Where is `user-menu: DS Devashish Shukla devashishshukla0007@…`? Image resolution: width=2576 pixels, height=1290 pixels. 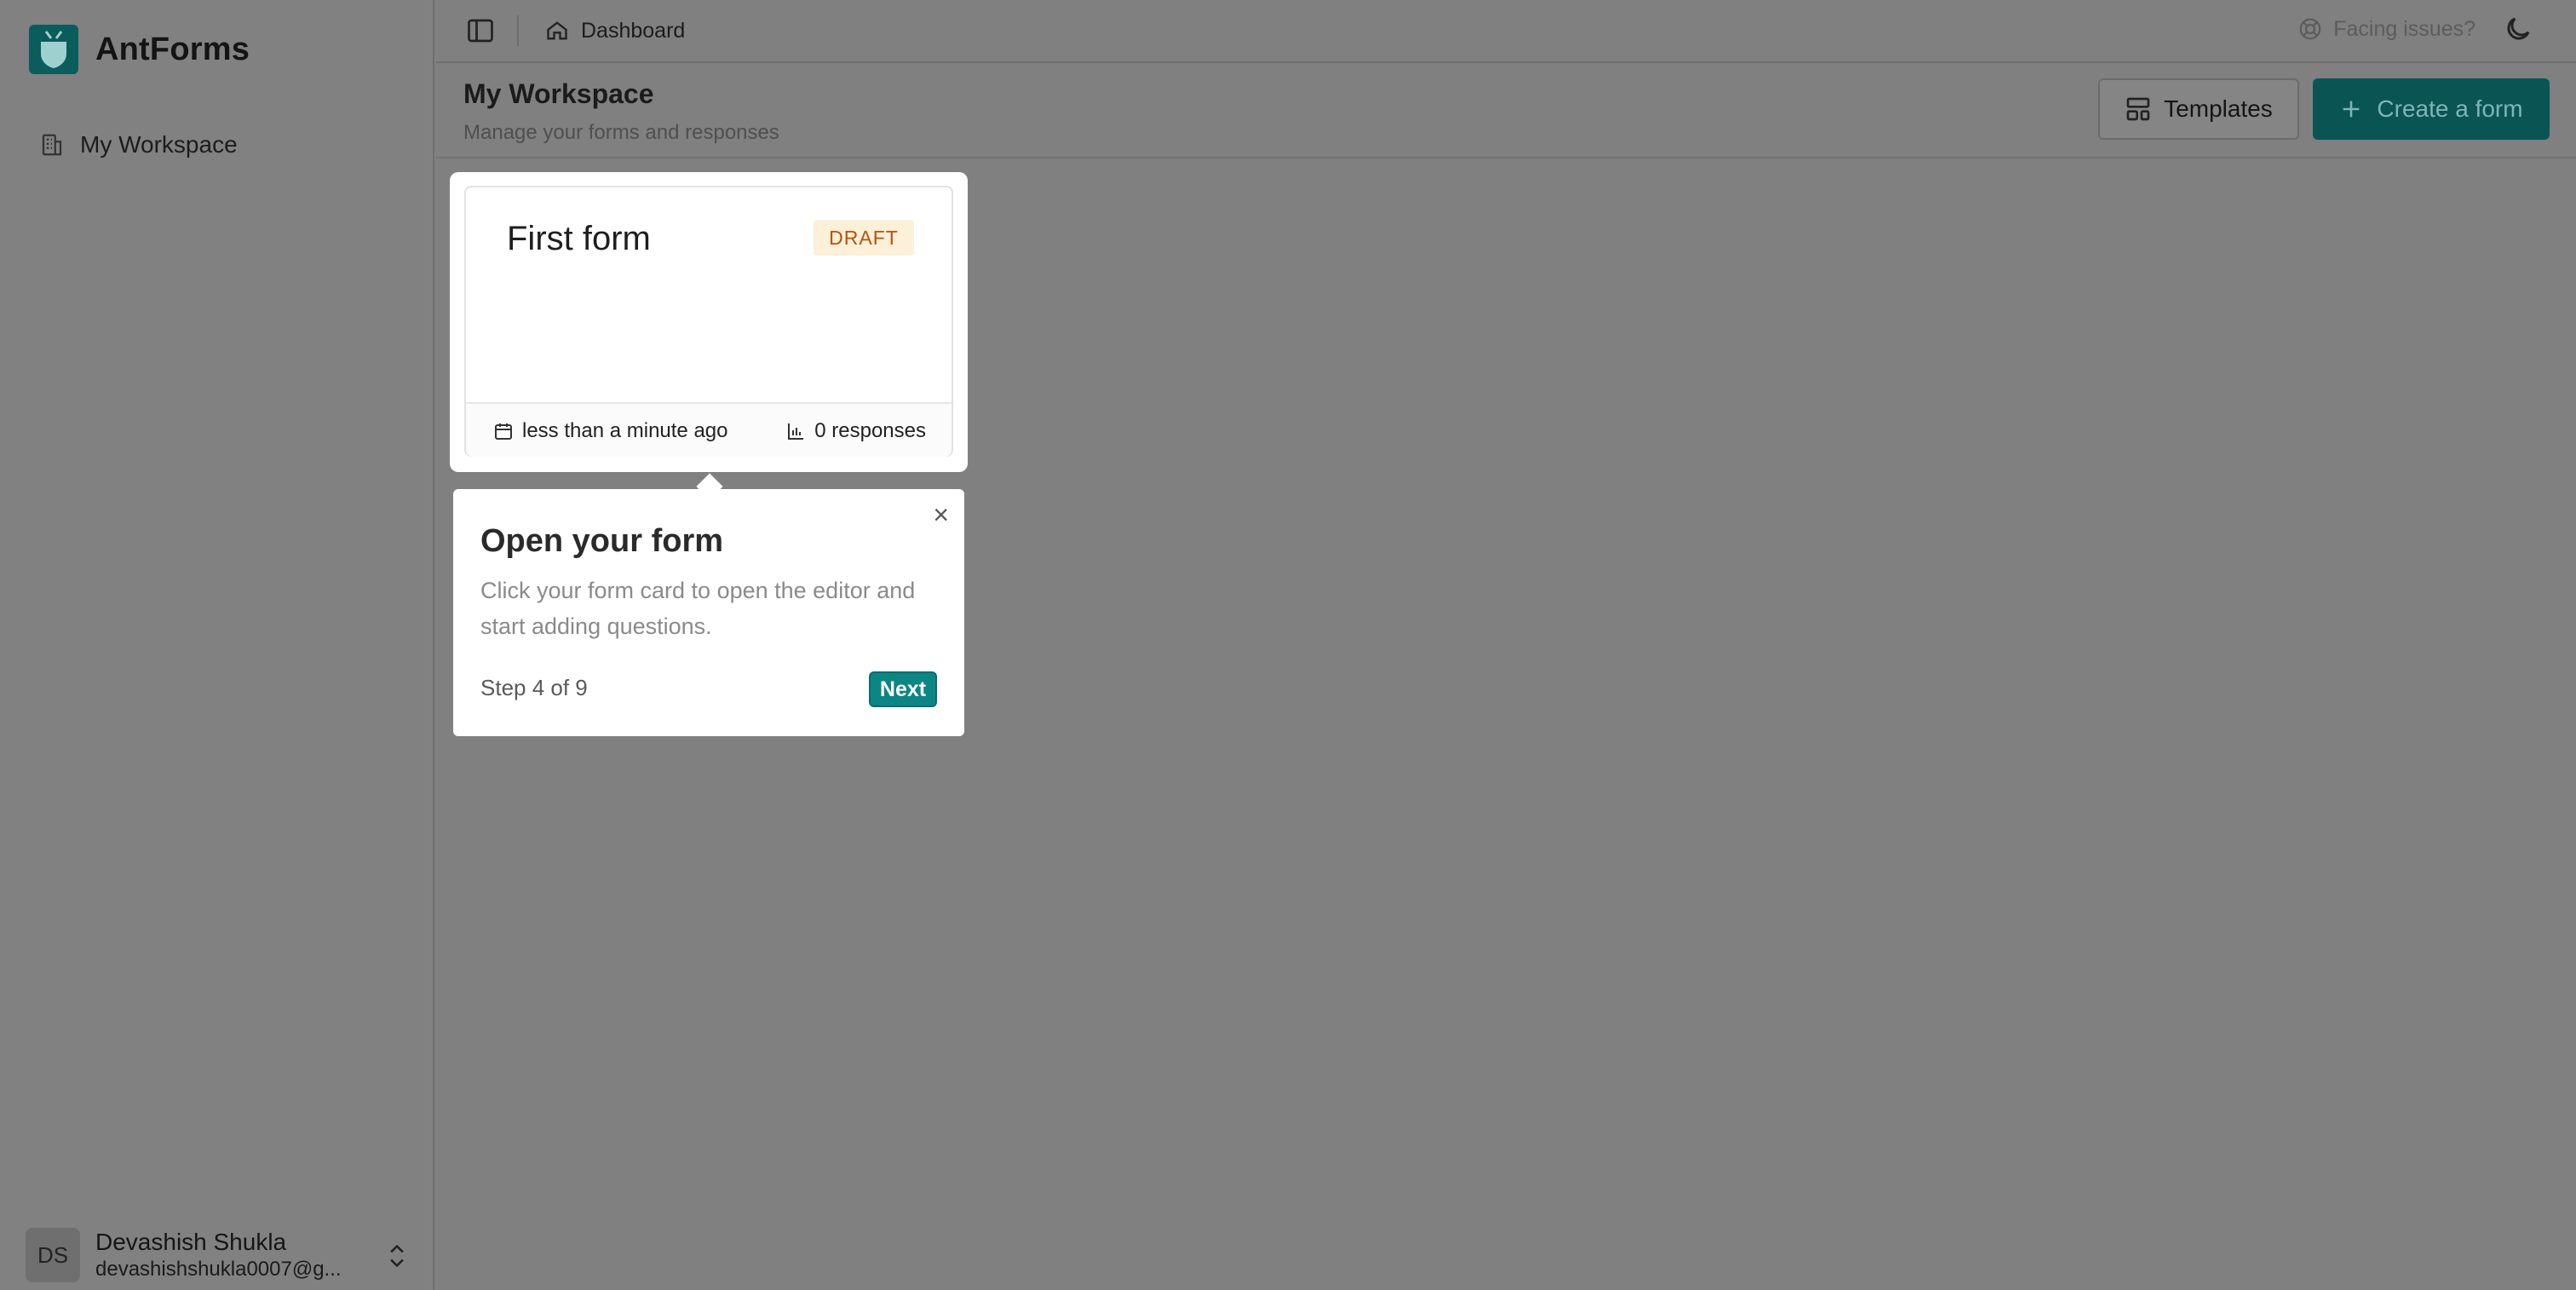 user-menu: DS Devashish Shukla devashishshukla0007@… is located at coordinates (217, 1255).